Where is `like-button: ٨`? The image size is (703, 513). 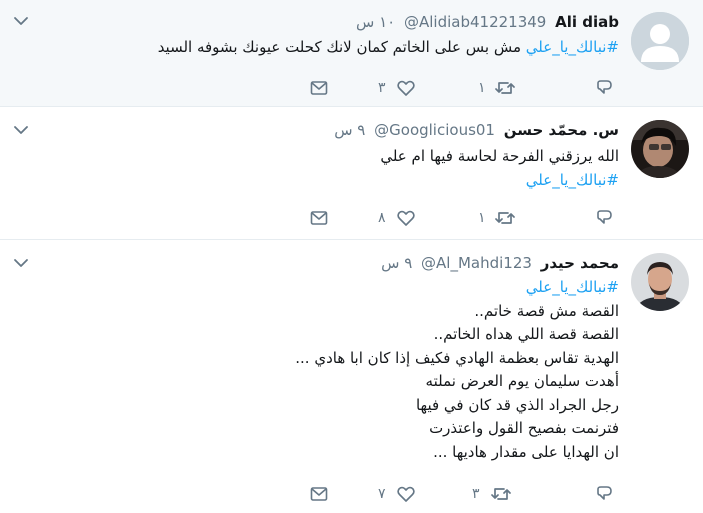
like-button: ٨ is located at coordinates (397, 218).